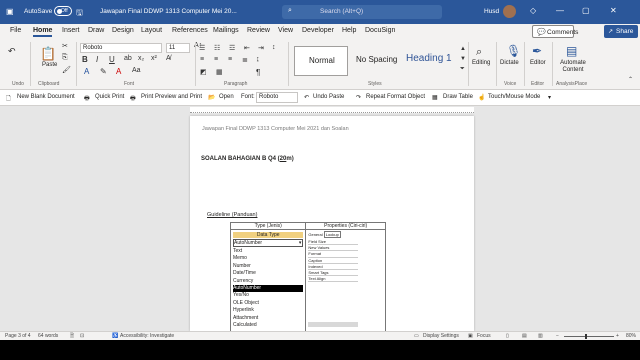 The image size is (640, 360). What do you see at coordinates (481, 63) in the screenshot?
I see `editing-button: Editing` at bounding box center [481, 63].